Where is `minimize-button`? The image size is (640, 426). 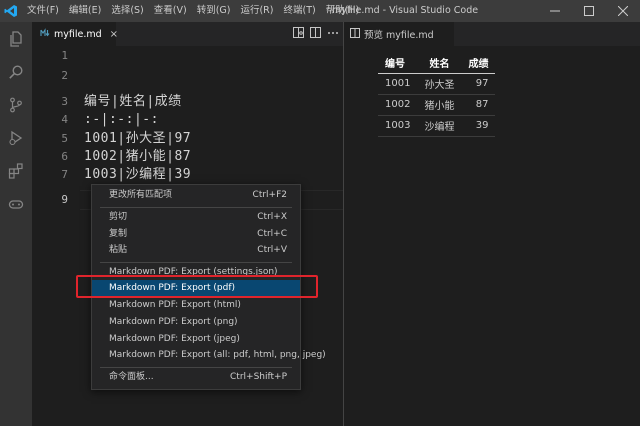 minimize-button is located at coordinates (555, 11).